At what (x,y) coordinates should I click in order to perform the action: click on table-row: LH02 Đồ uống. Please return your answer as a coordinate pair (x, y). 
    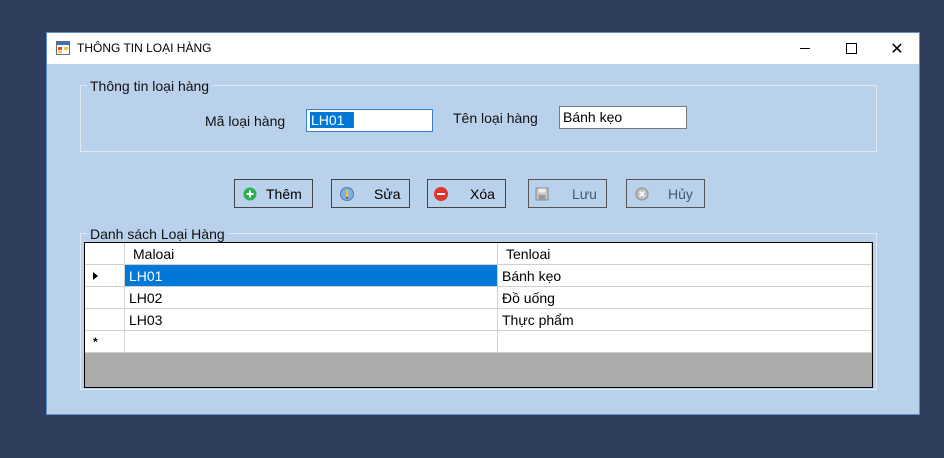
    Looking at the image, I should click on (478, 298).